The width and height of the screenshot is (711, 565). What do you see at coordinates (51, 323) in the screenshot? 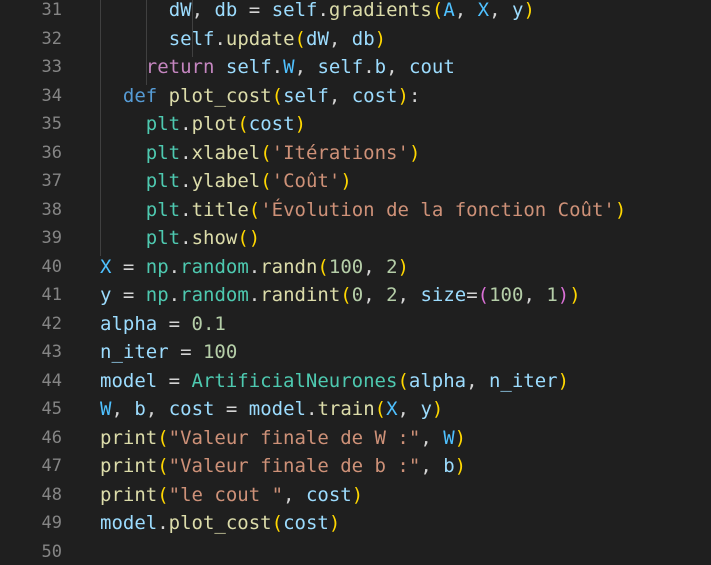
I see `line-number: 42` at bounding box center [51, 323].